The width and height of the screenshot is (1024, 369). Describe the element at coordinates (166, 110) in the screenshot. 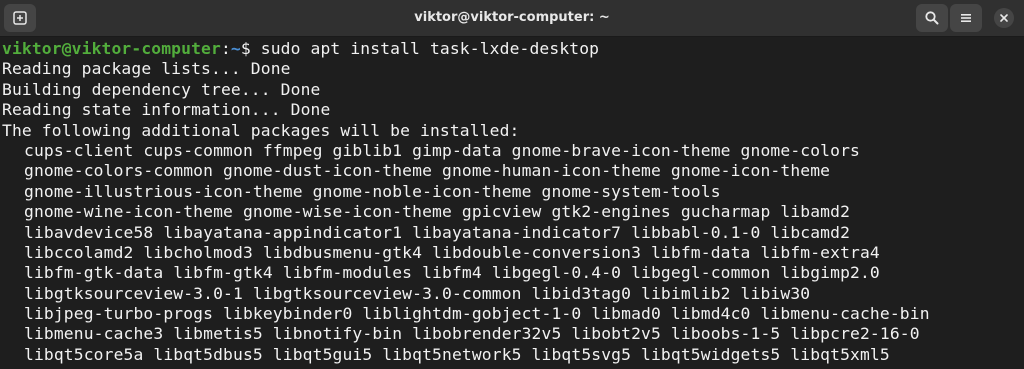

I see `output-line: Reading state information... Done` at that location.